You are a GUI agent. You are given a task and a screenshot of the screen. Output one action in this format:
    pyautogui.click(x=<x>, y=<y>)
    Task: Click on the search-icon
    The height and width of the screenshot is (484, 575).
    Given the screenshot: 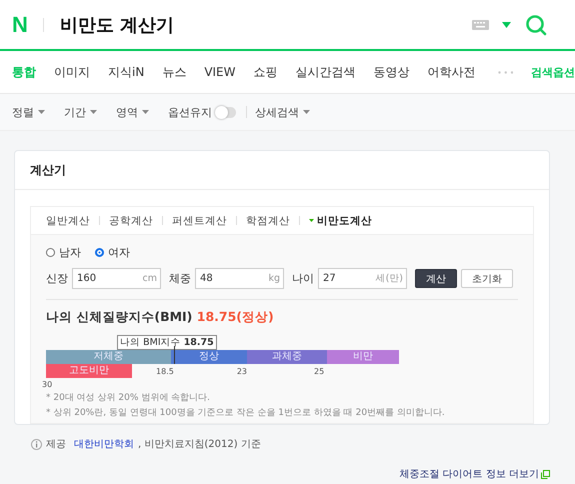 What is the action you would take?
    pyautogui.click(x=536, y=25)
    